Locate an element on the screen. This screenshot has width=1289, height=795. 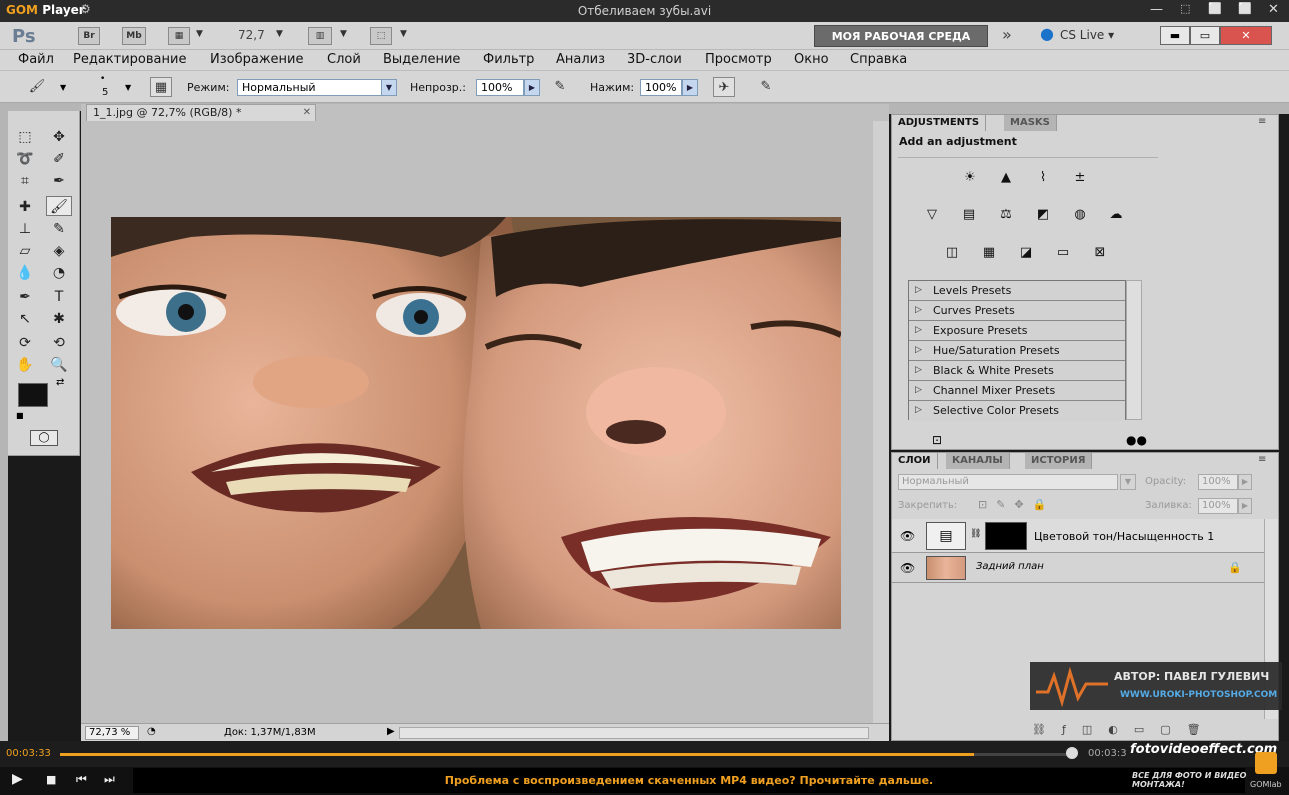
ps-restore-button: ▭ is located at coordinates (1205, 35).